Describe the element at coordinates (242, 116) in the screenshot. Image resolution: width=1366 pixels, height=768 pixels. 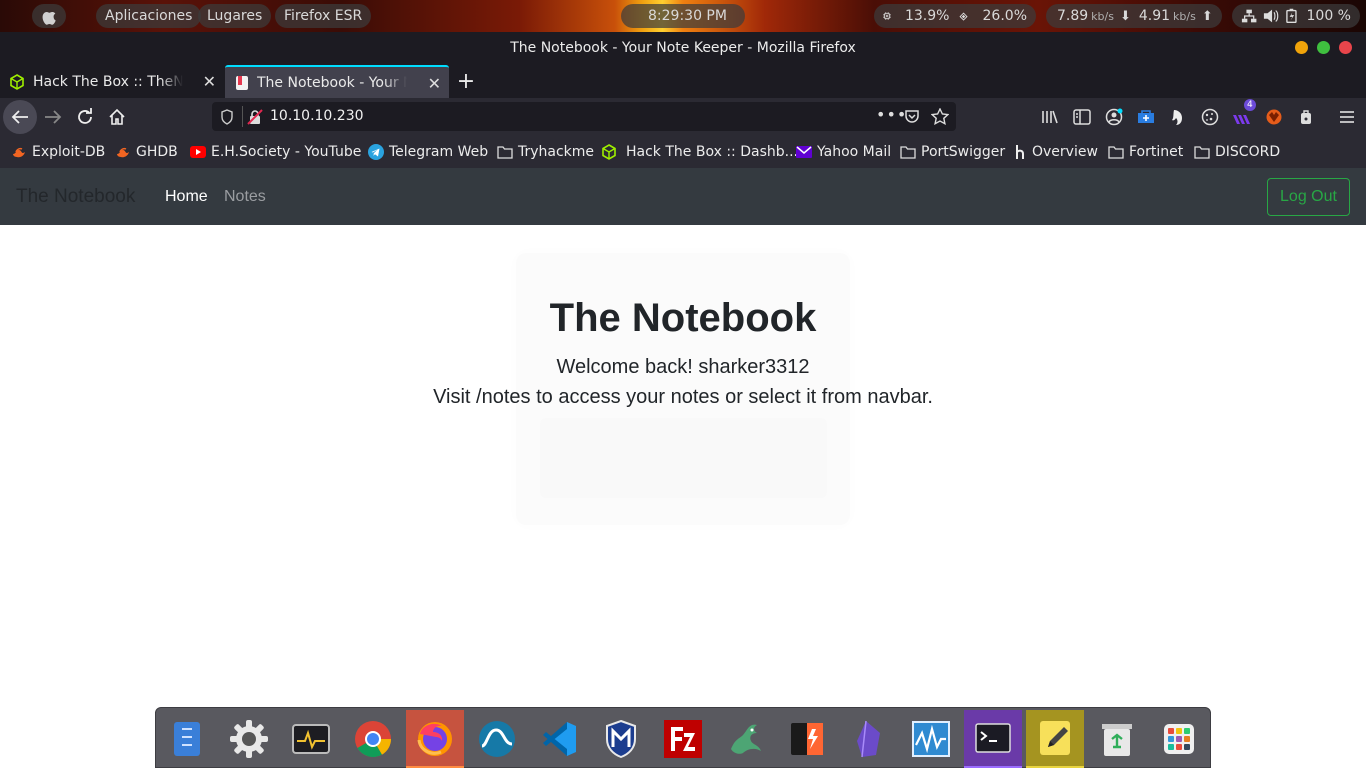
I see `urlbar-divider` at that location.